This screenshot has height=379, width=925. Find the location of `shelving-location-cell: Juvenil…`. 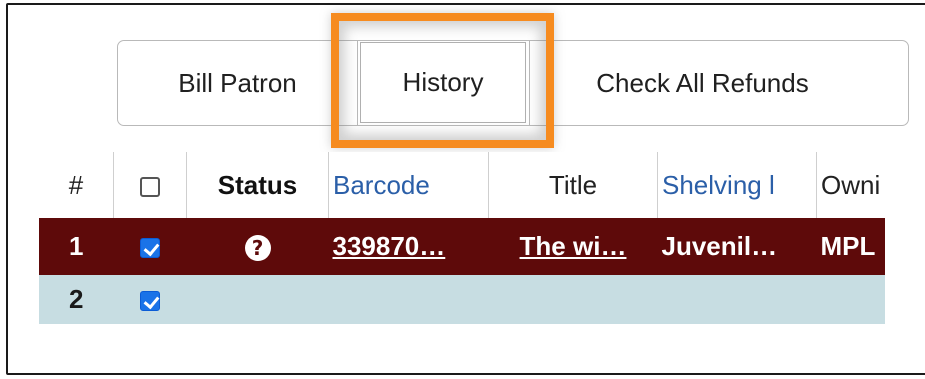

shelving-location-cell: Juvenil… is located at coordinates (737, 246).